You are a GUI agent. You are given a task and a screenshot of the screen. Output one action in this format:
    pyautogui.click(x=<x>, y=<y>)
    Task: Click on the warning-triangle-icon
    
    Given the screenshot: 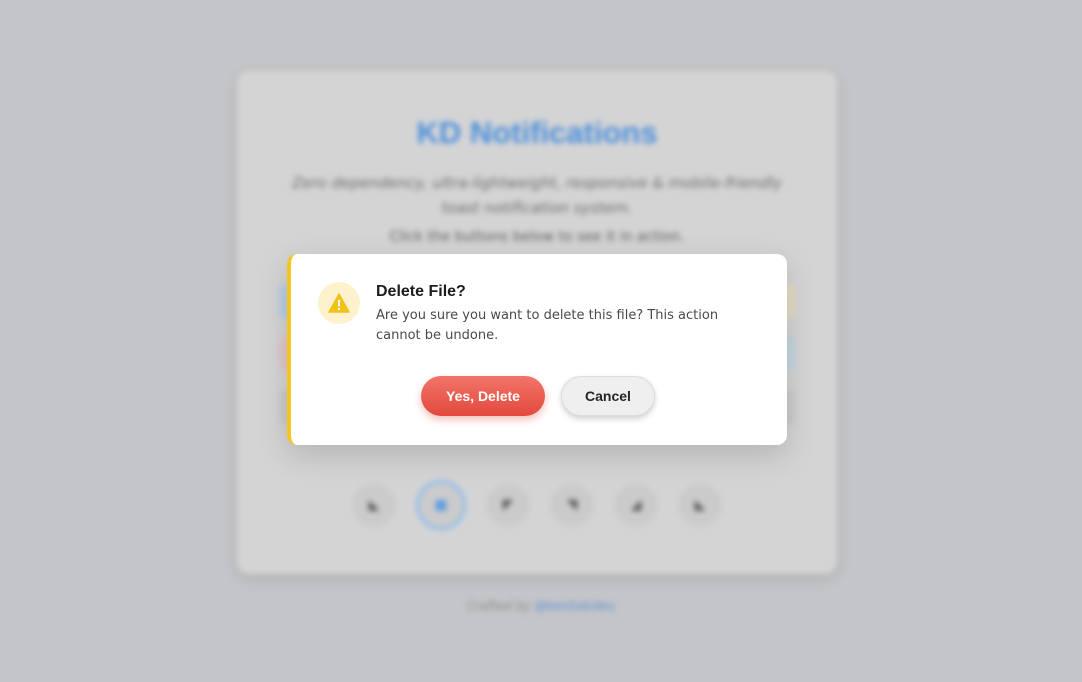 What is the action you would take?
    pyautogui.click(x=339, y=303)
    